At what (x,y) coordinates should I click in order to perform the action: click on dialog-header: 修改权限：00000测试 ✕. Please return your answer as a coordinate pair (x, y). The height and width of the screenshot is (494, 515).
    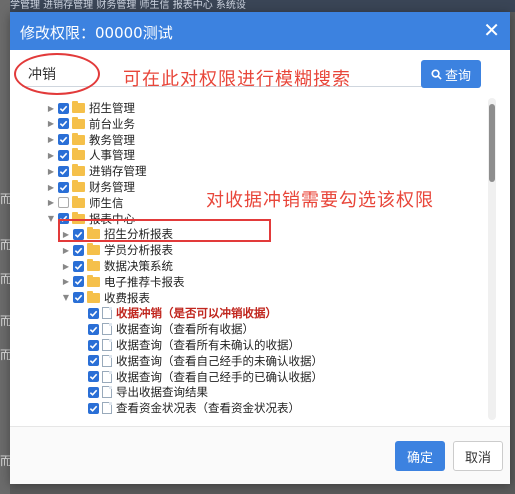
    Looking at the image, I should click on (260, 31).